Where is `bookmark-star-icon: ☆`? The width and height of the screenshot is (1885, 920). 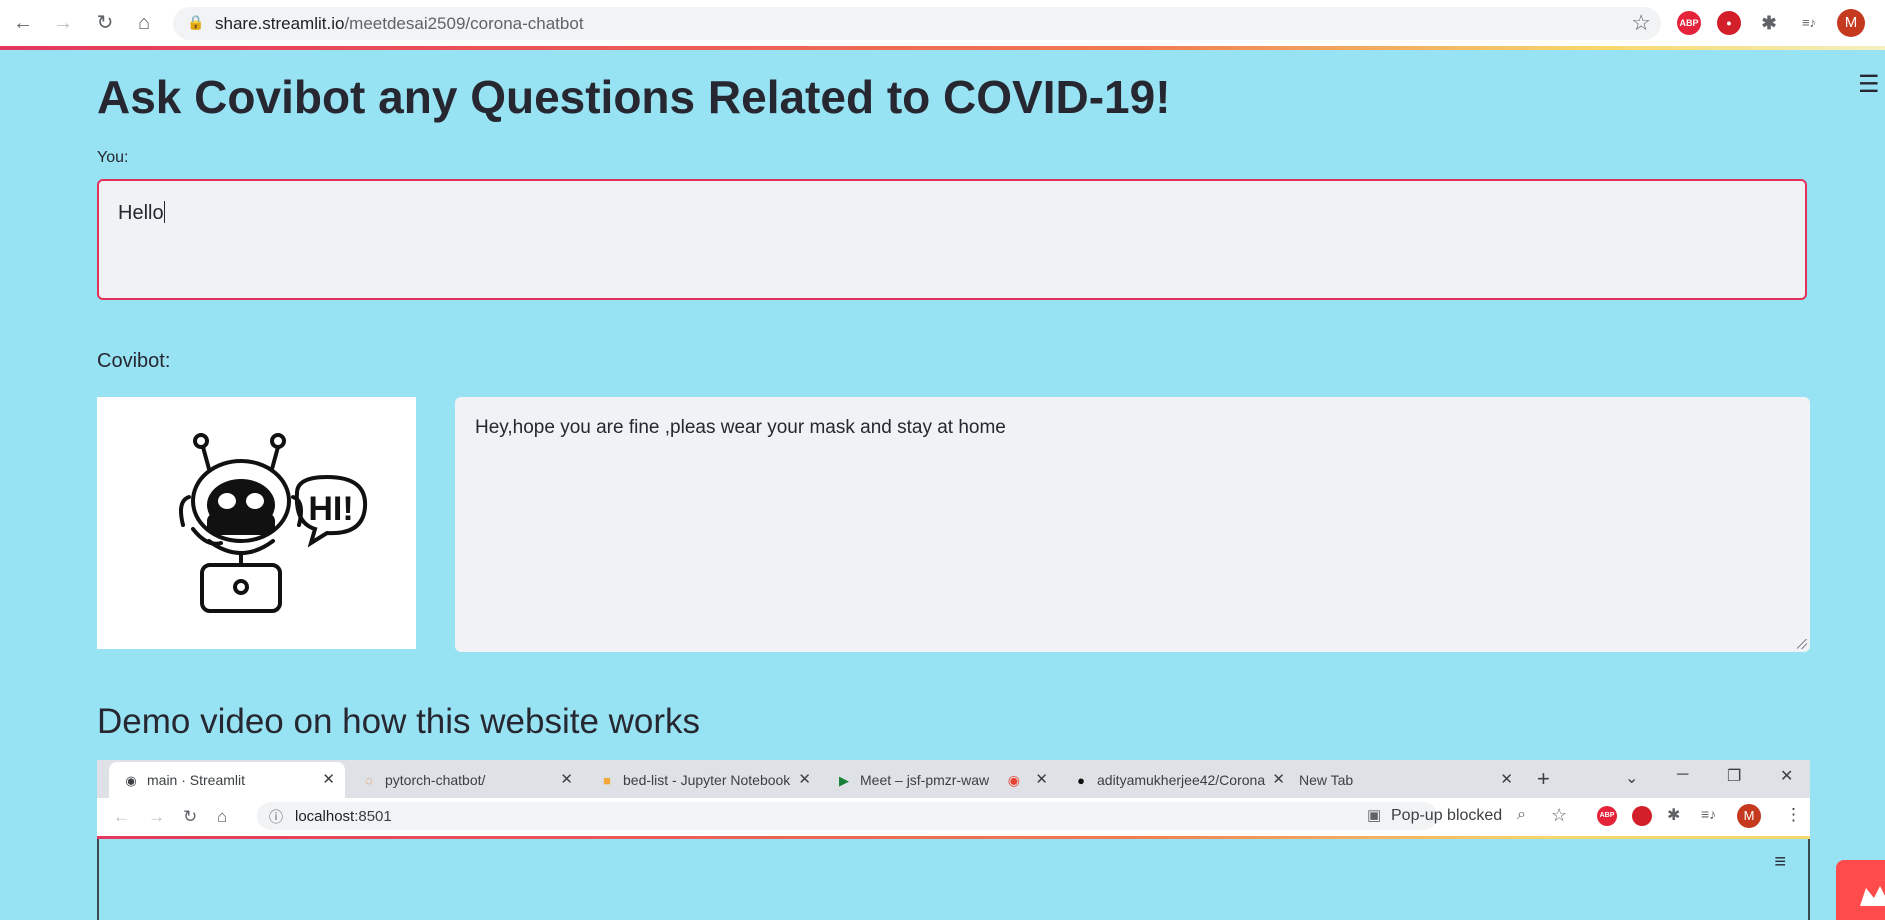
bookmark-star-icon: ☆ is located at coordinates (1641, 23).